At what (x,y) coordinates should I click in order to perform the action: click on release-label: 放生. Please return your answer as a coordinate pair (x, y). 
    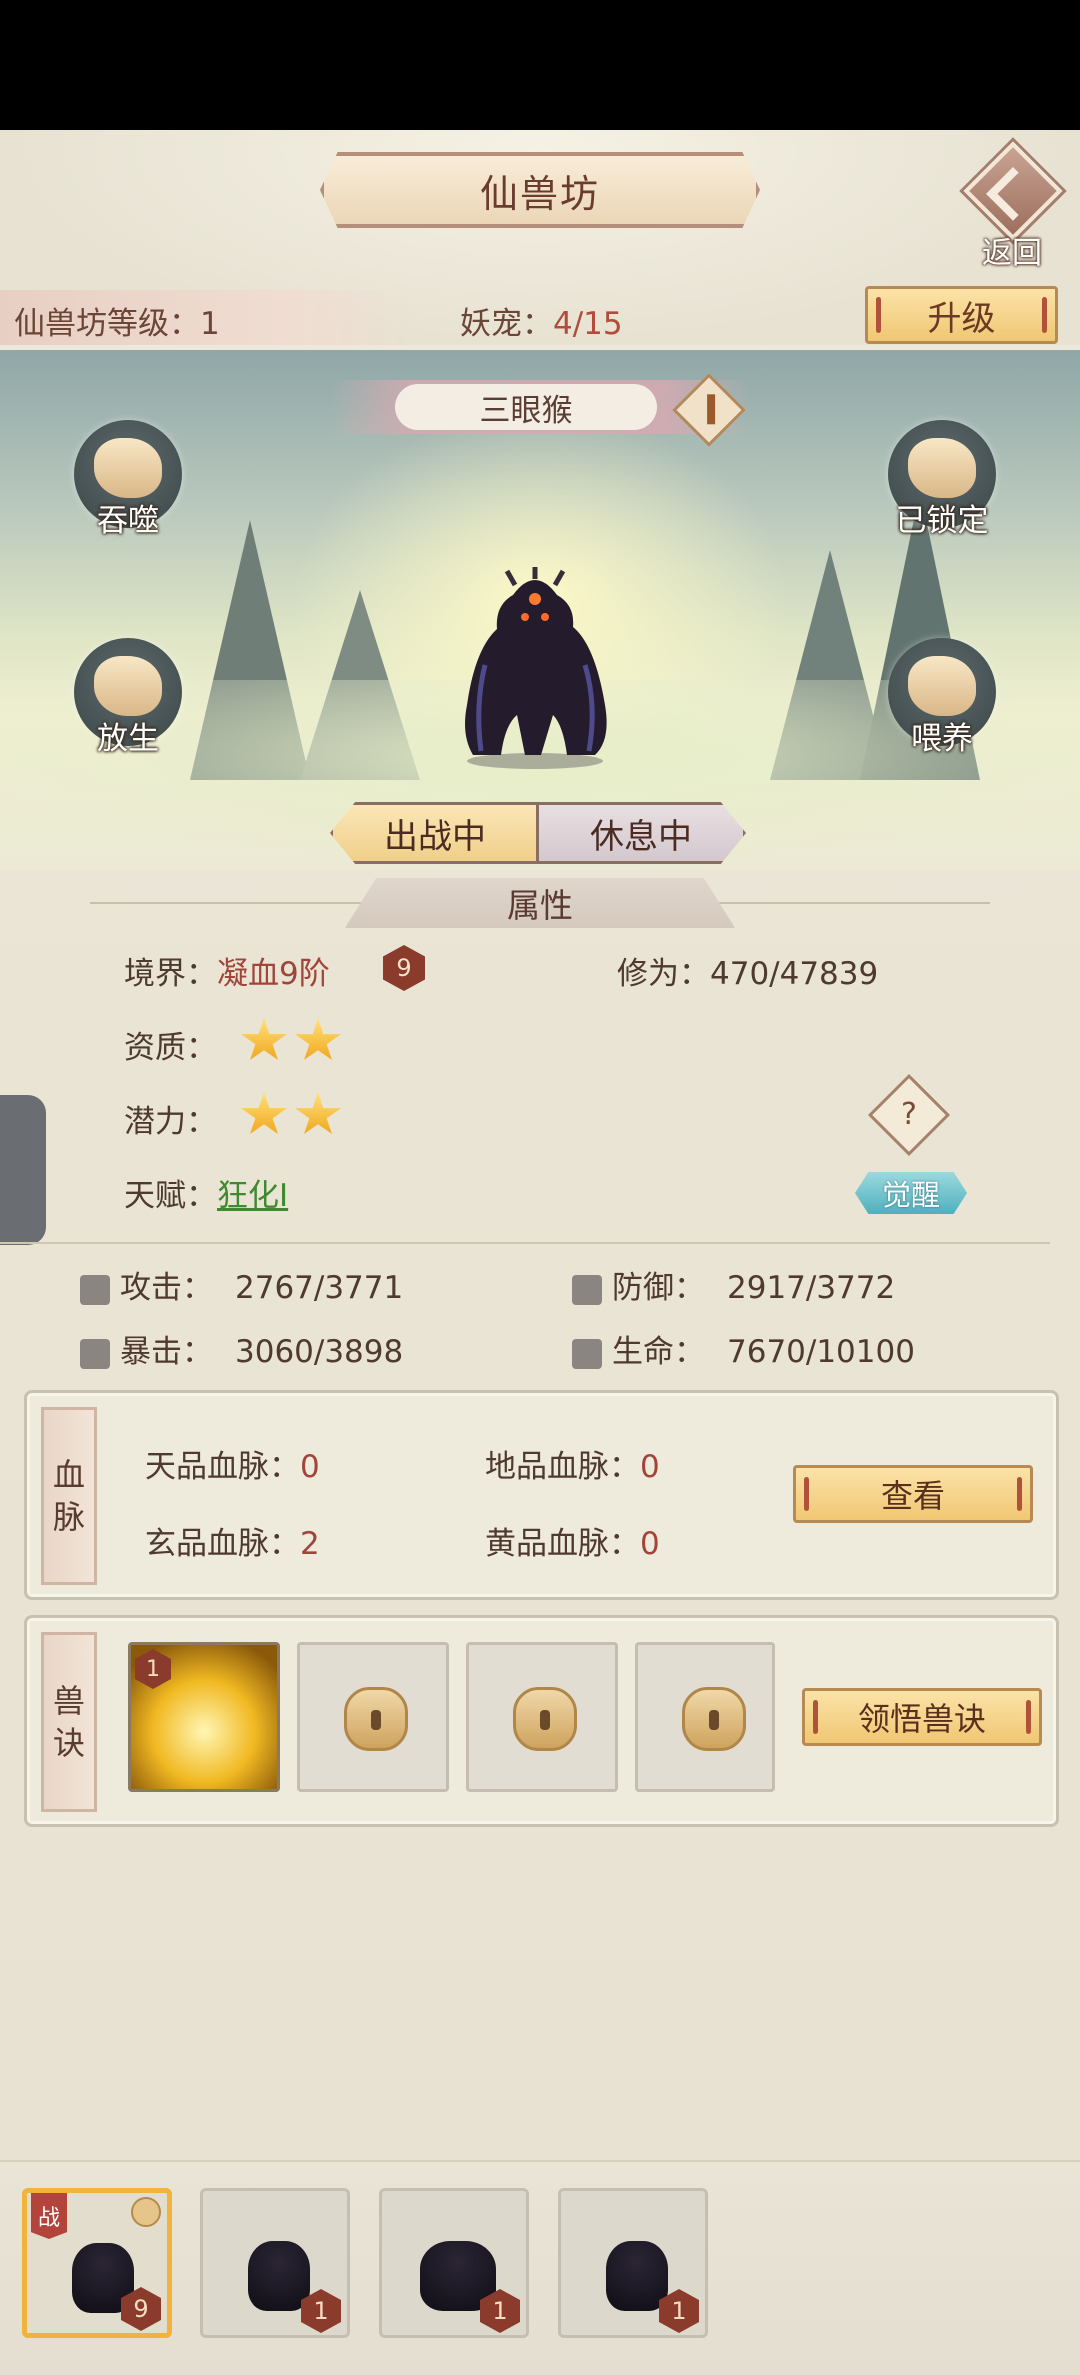
    Looking at the image, I should click on (128, 739).